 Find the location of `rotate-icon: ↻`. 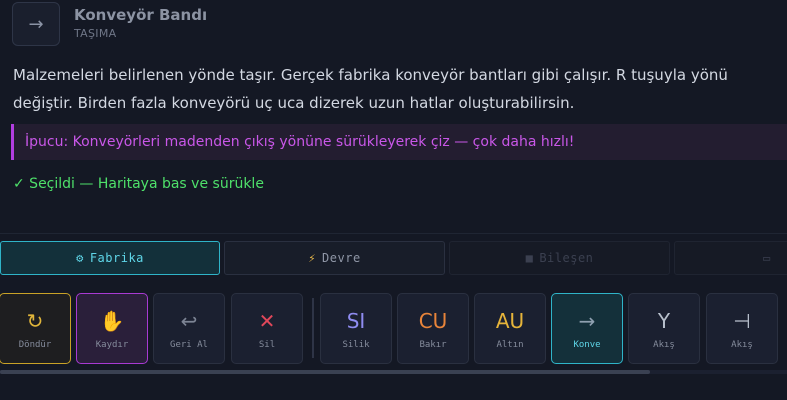

rotate-icon: ↻ is located at coordinates (35, 320).